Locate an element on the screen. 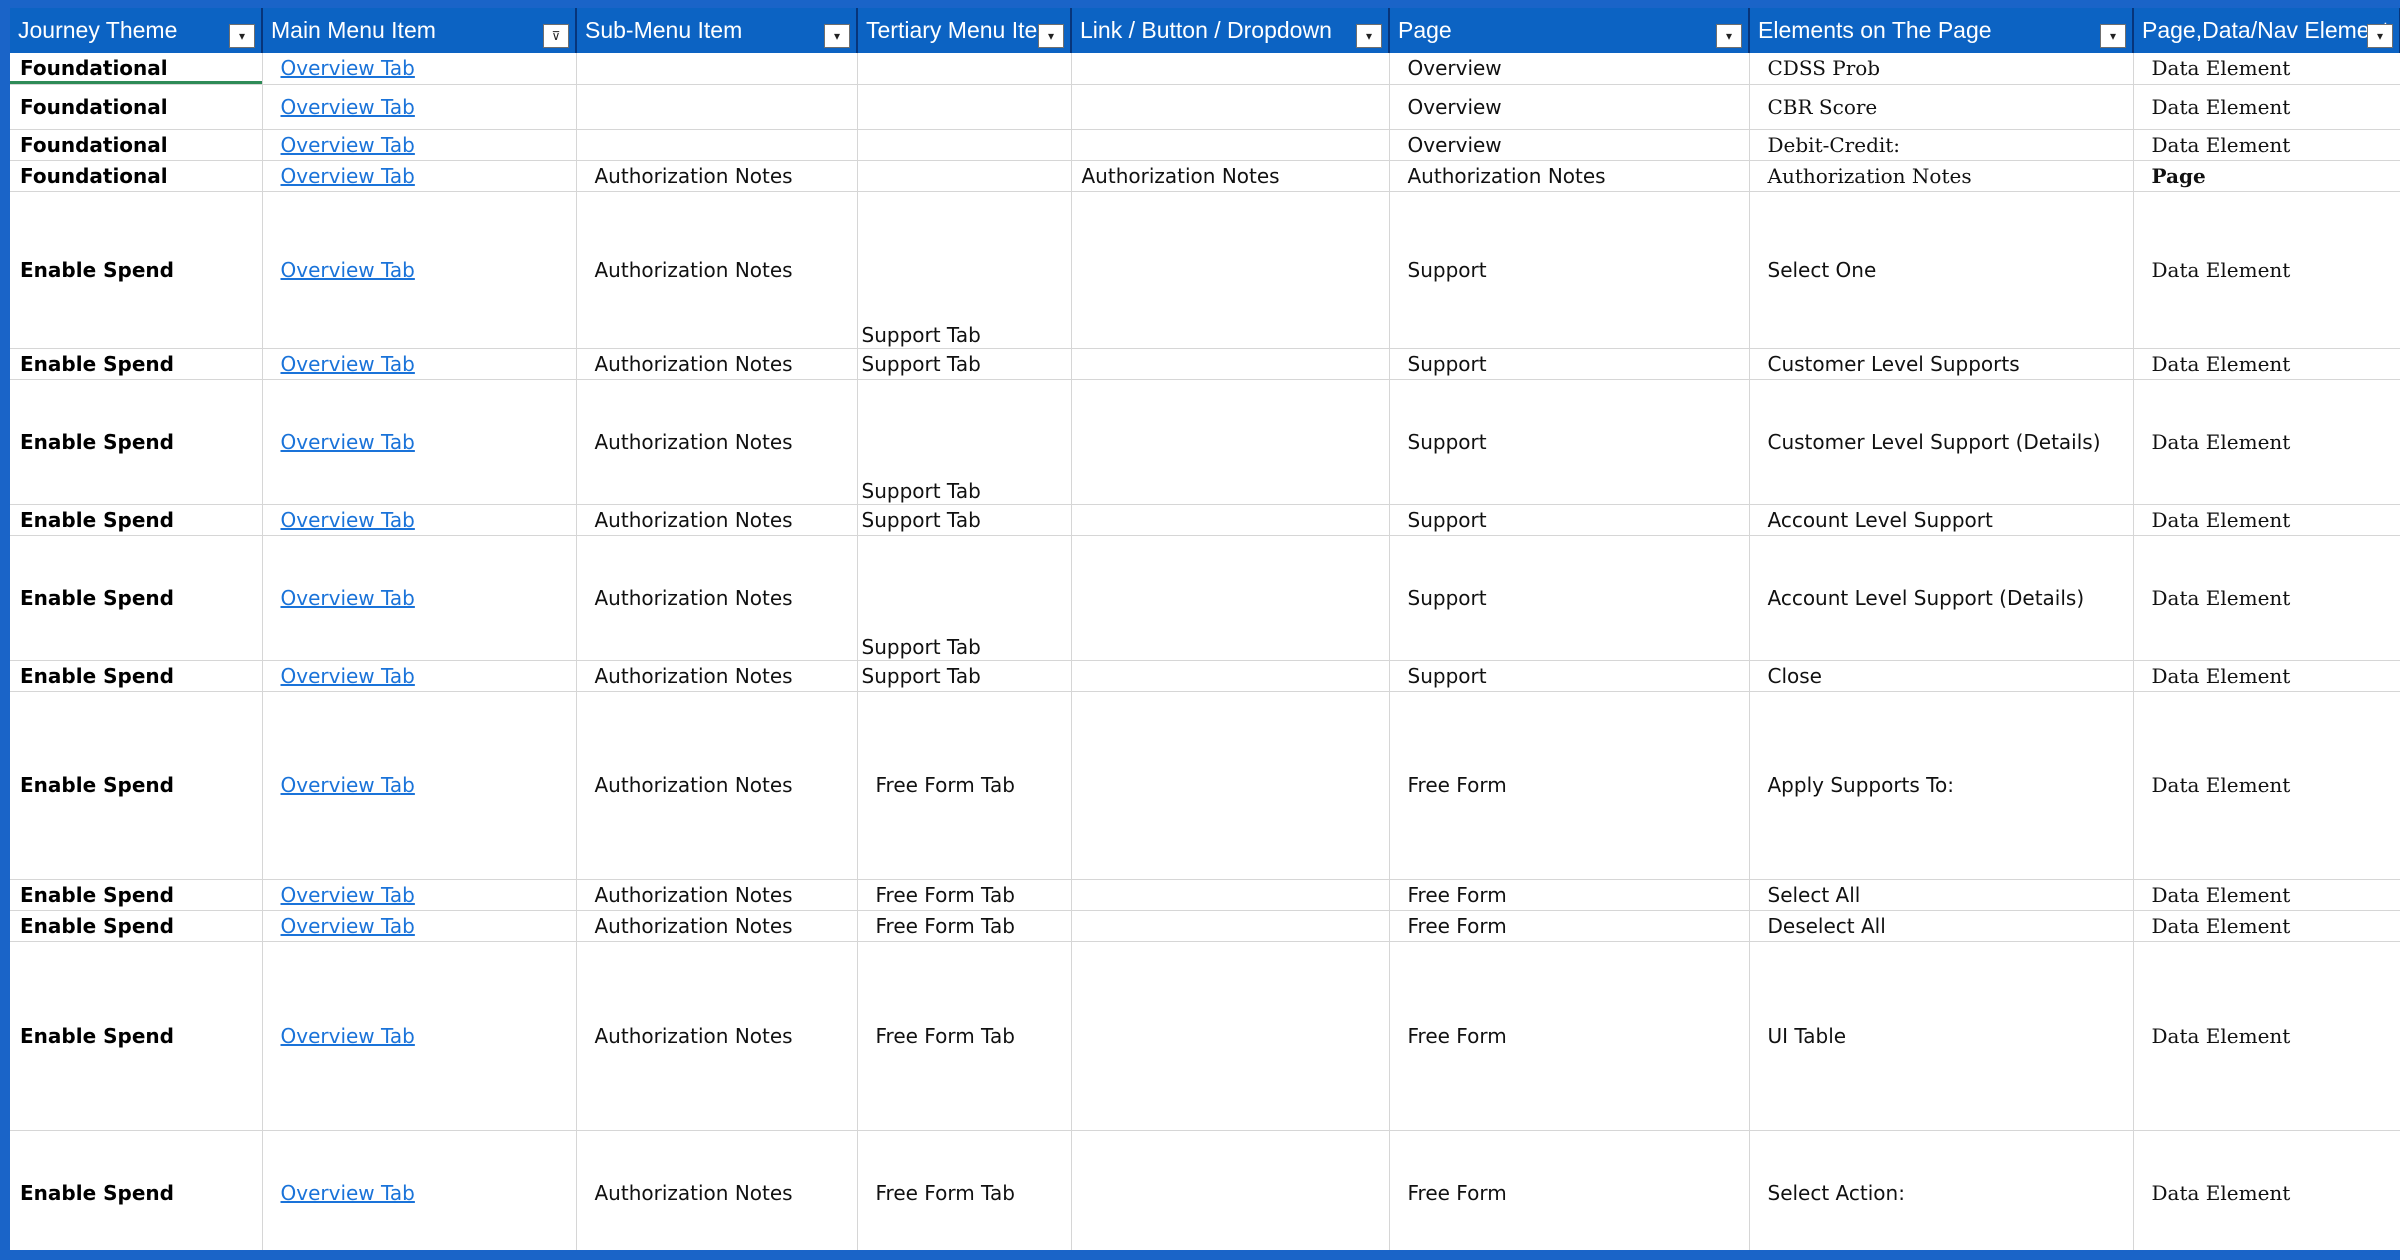 Image resolution: width=2400 pixels, height=1260 pixels. element-cell: Debit-Credit: is located at coordinates (1941, 145).